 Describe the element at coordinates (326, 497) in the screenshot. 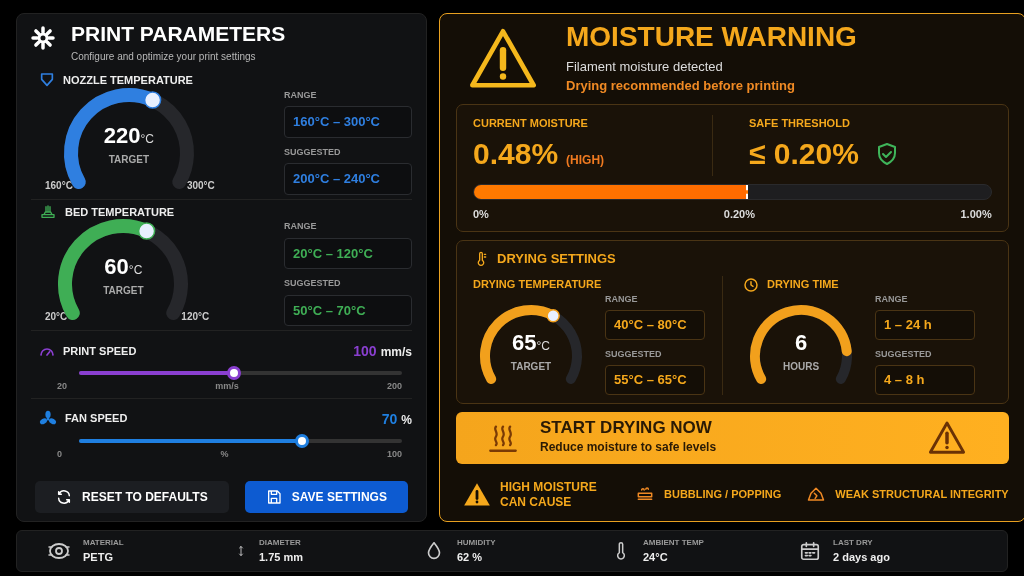

I see `save-button: SAVE SETTINGS` at that location.